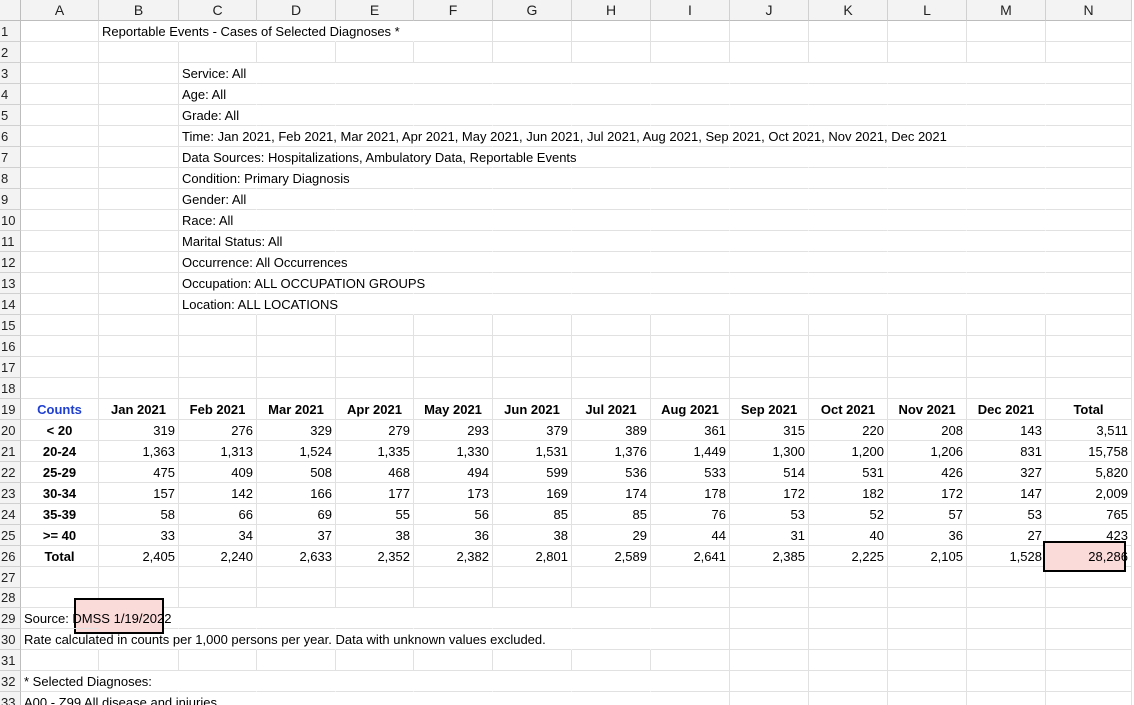 The image size is (1134, 705). What do you see at coordinates (10, 178) in the screenshot?
I see `row-header-8: 8` at bounding box center [10, 178].